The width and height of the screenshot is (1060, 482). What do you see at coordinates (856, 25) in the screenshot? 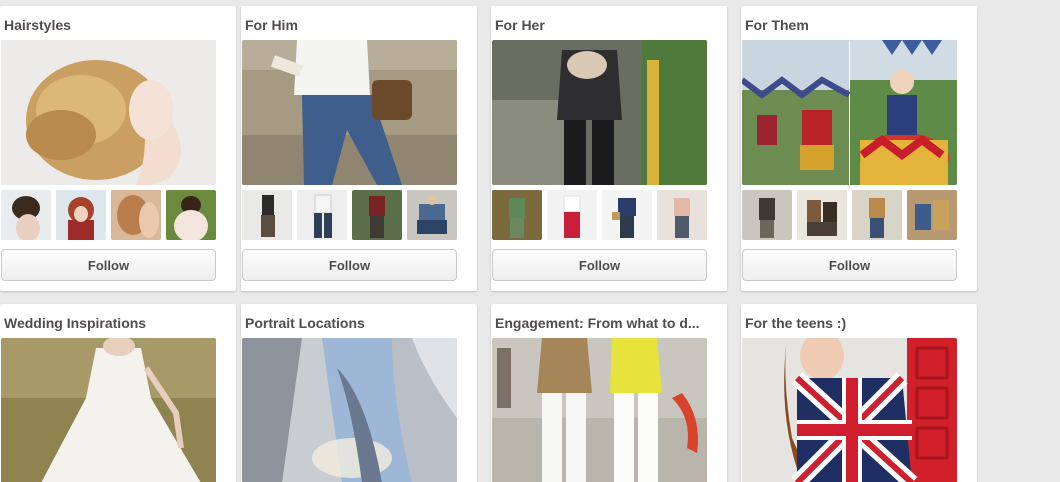
I see `board-title: For Them` at bounding box center [856, 25].